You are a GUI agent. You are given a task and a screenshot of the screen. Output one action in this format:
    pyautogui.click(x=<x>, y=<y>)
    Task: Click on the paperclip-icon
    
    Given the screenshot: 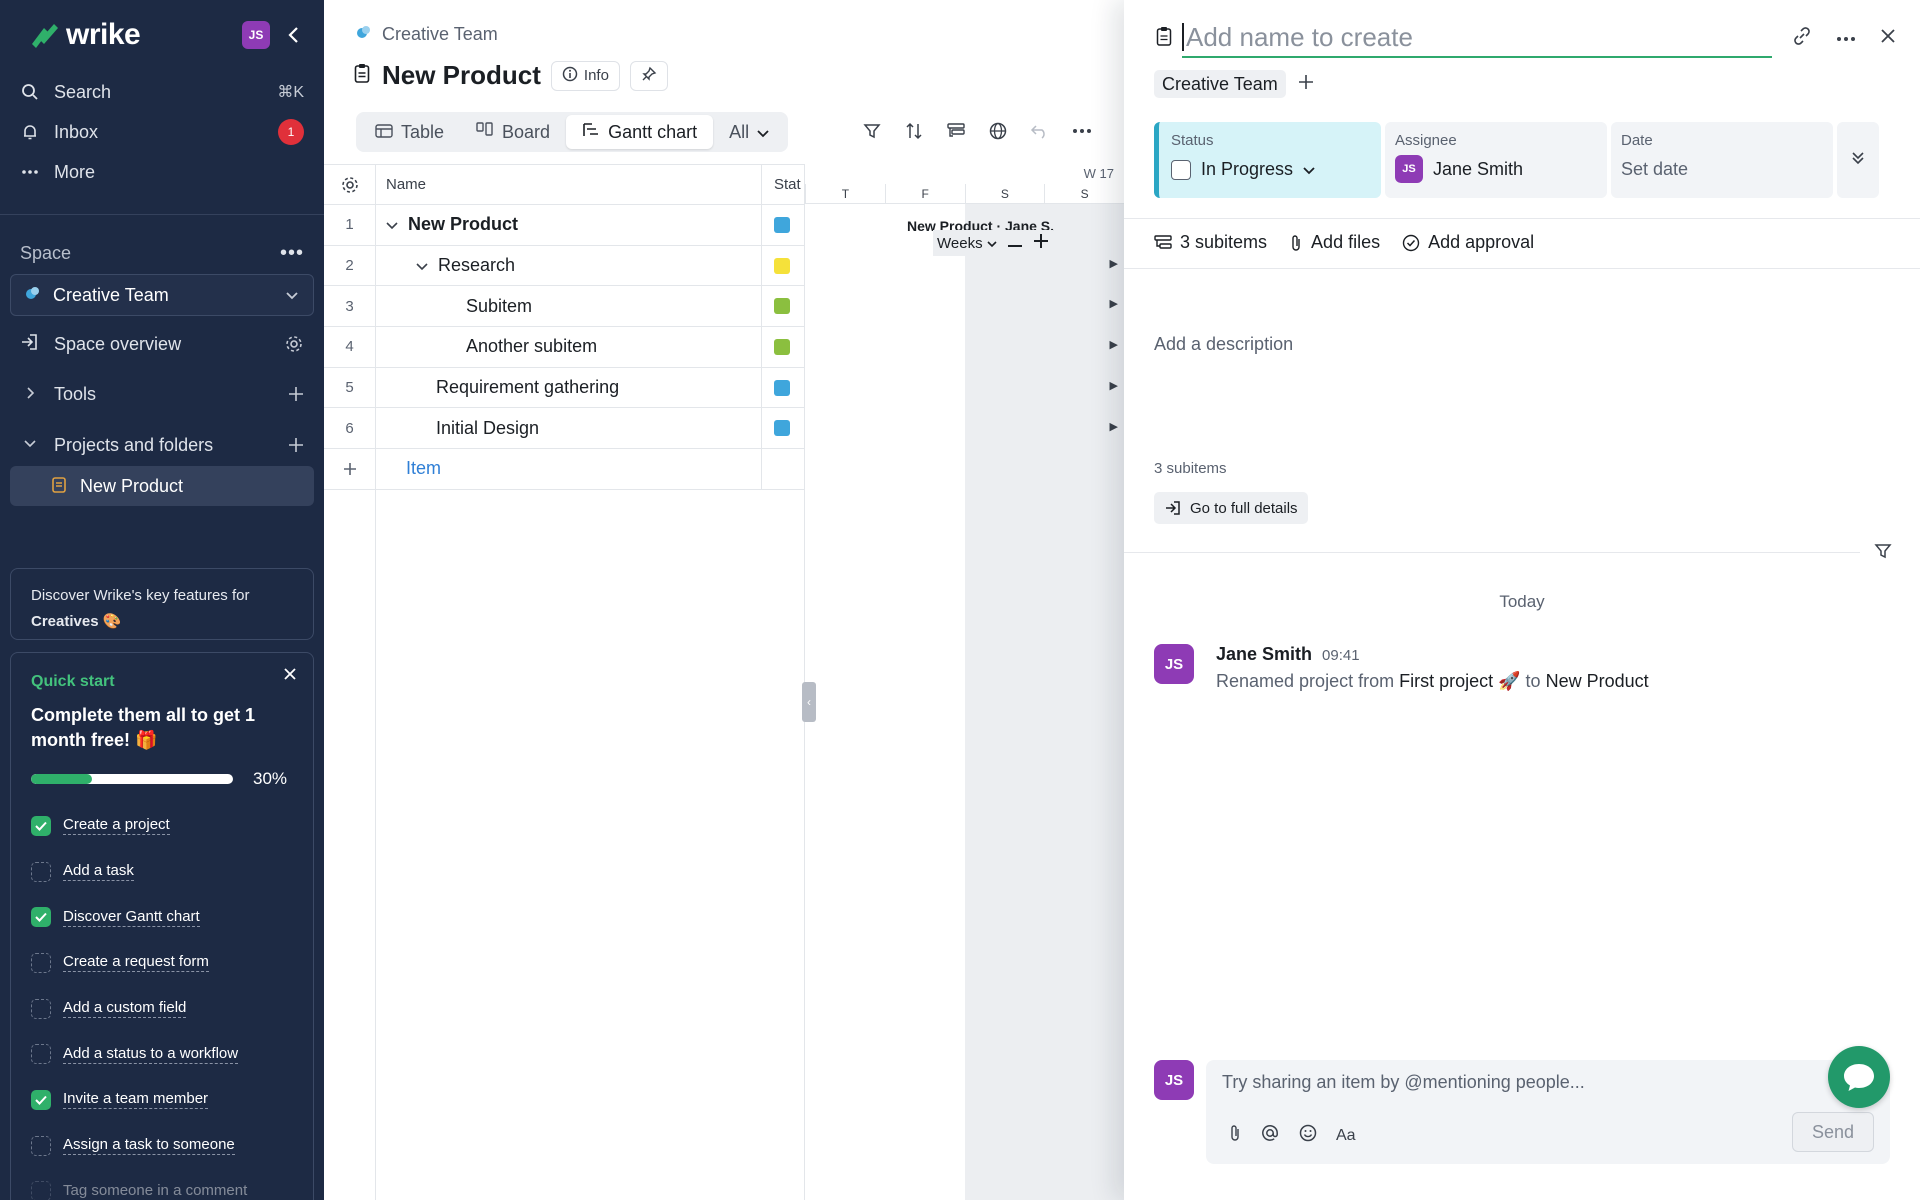 What is the action you would take?
    pyautogui.click(x=1235, y=1135)
    